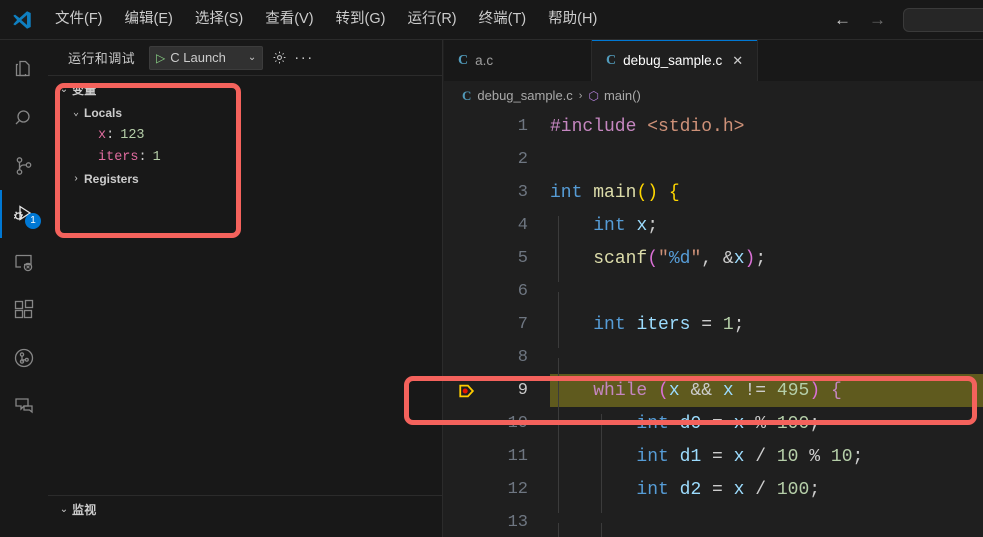 This screenshot has height=537, width=983. Describe the element at coordinates (467, 391) in the screenshot. I see `breakpoint-current-icon` at that location.